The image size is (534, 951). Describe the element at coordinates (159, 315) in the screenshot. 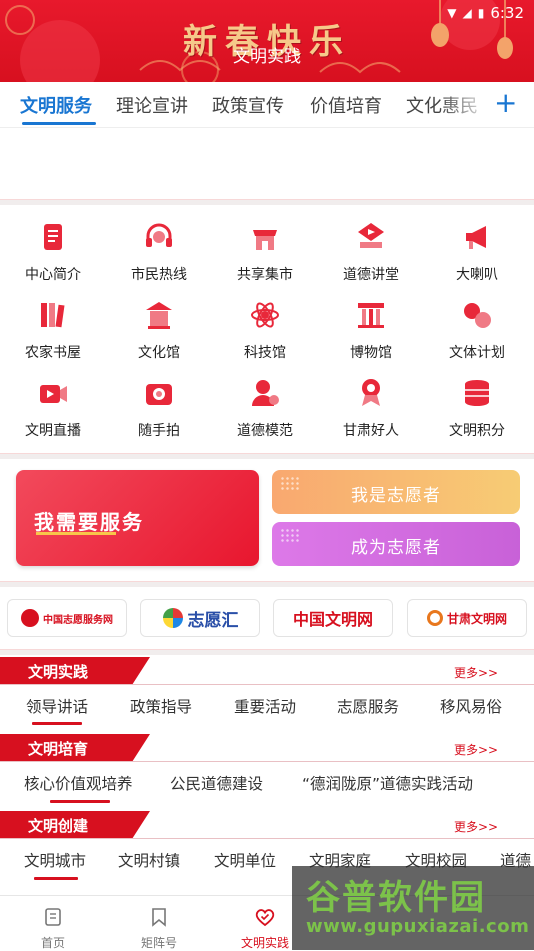

I see `cultural-hall-icon` at that location.